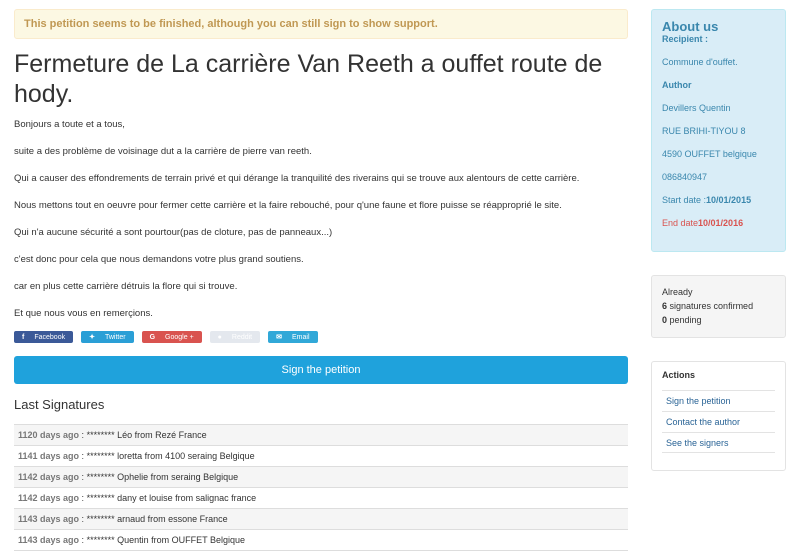  I want to click on share-email-button: ✉ Email, so click(293, 337).